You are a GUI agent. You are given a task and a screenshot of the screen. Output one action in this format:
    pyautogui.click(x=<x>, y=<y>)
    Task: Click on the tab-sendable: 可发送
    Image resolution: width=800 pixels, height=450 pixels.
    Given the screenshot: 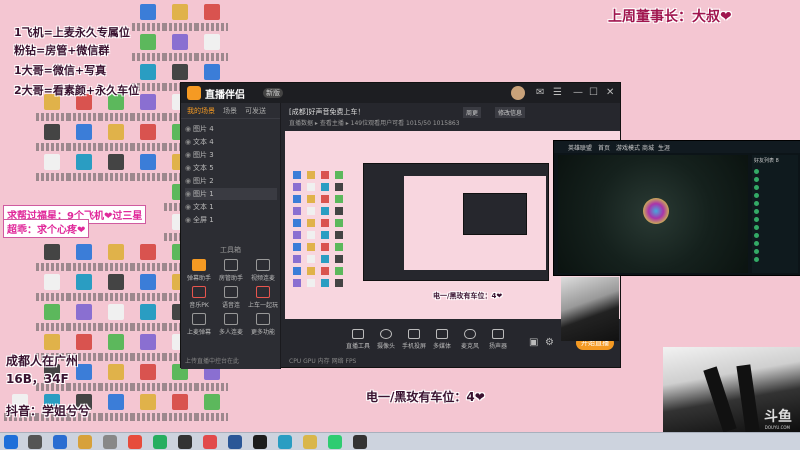 What is the action you would take?
    pyautogui.click(x=255, y=111)
    